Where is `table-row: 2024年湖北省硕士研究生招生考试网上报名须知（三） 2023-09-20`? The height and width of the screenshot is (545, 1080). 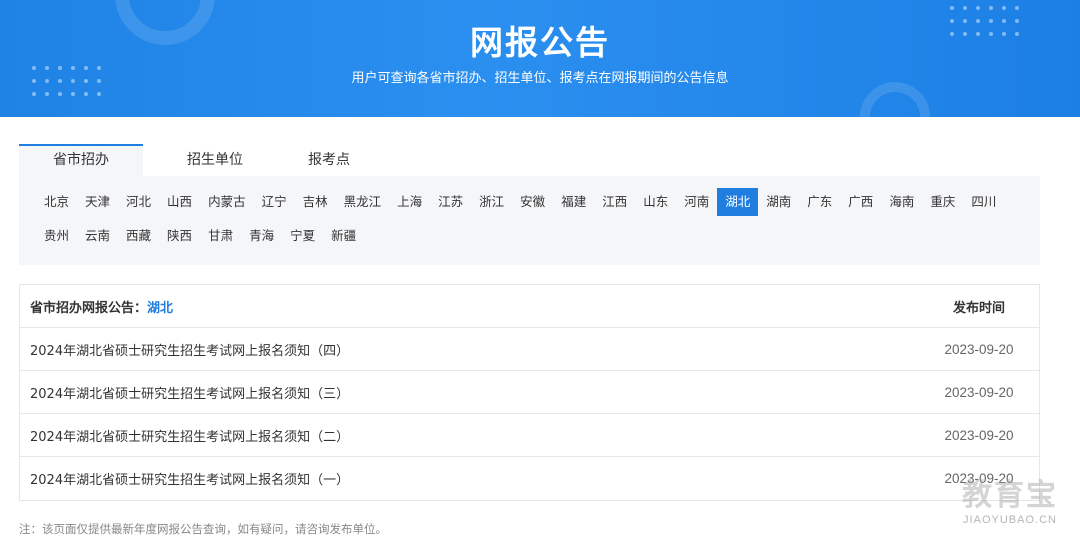 table-row: 2024年湖北省硕士研究生招生考试网上报名须知（三） 2023-09-20 is located at coordinates (529, 392).